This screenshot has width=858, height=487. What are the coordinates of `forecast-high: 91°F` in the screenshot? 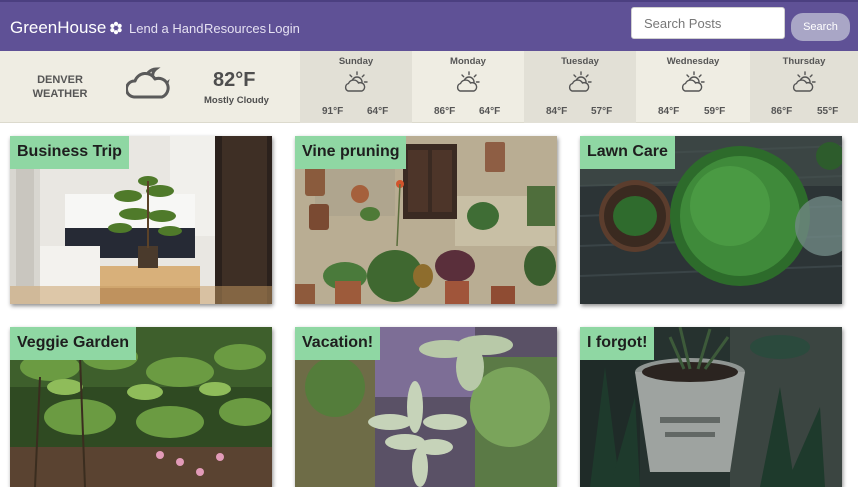 It's located at (333, 111).